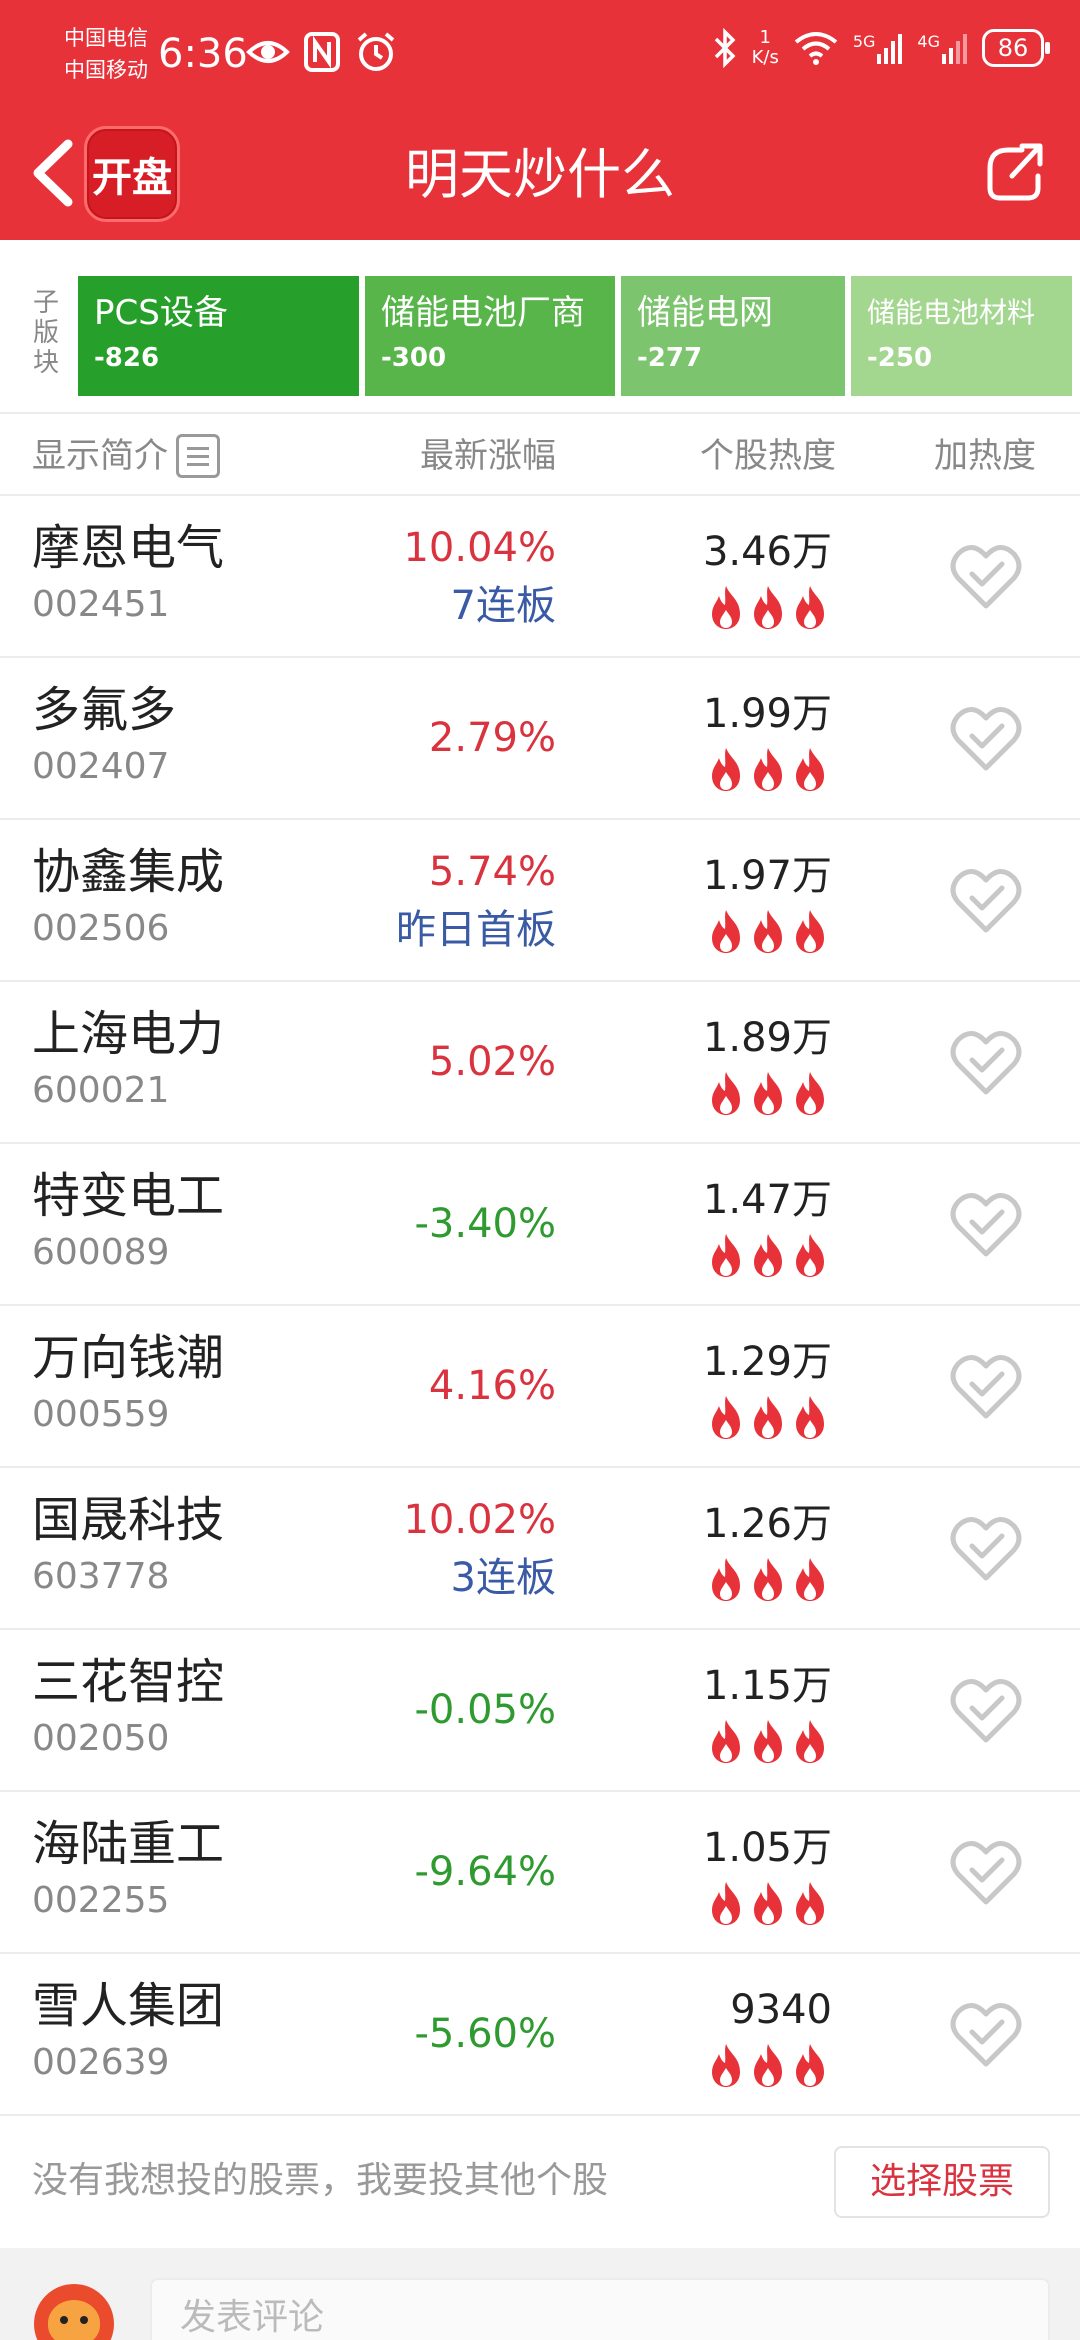  I want to click on stock-row: 特变电工 600089 -3.40% 1.47万, so click(540, 1225).